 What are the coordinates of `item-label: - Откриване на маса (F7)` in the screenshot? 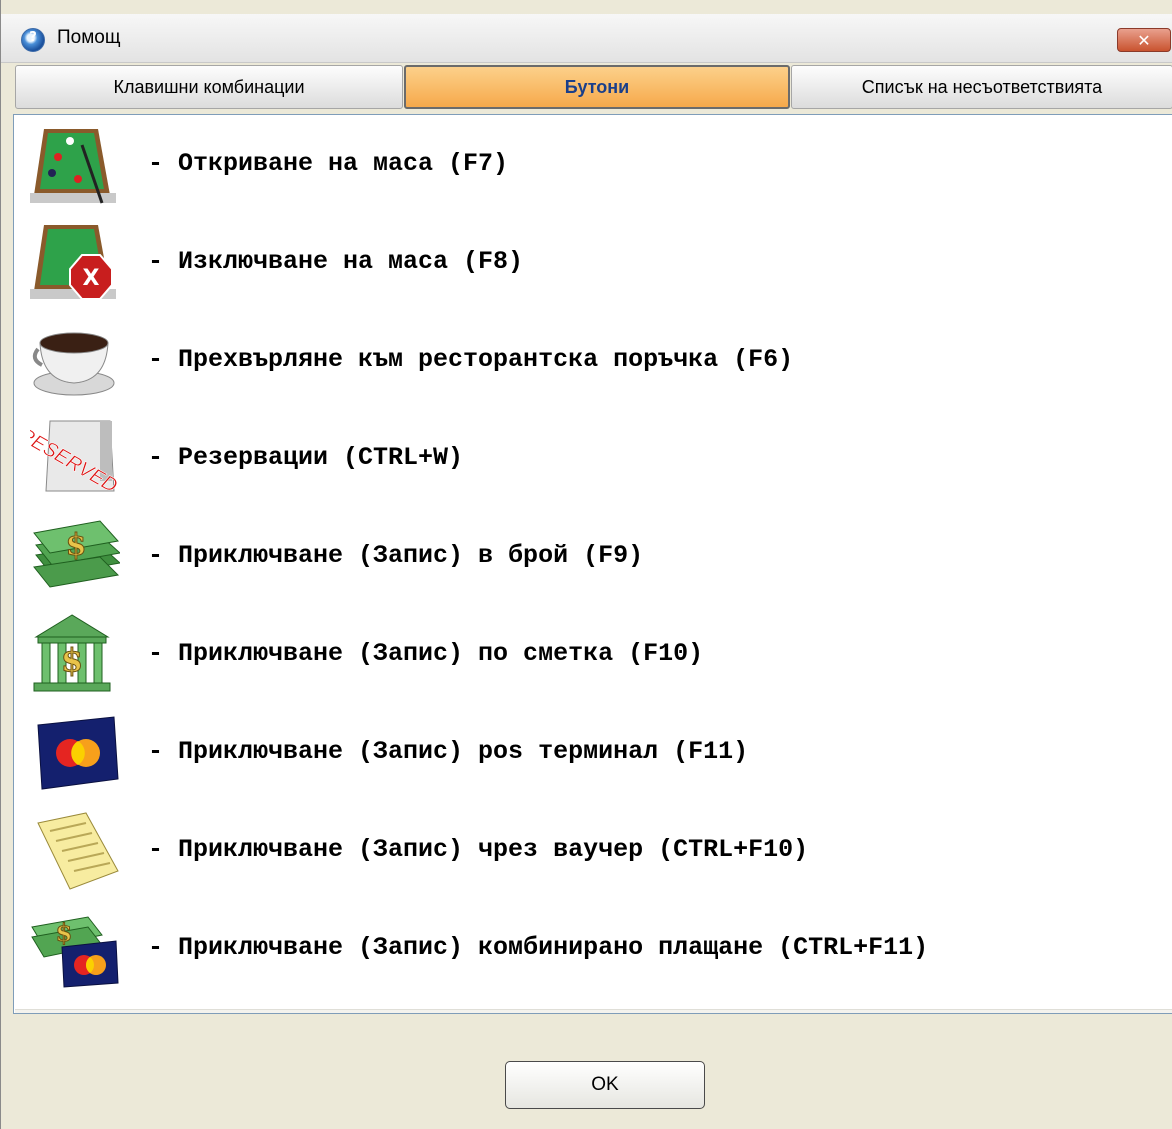 It's located at (328, 163).